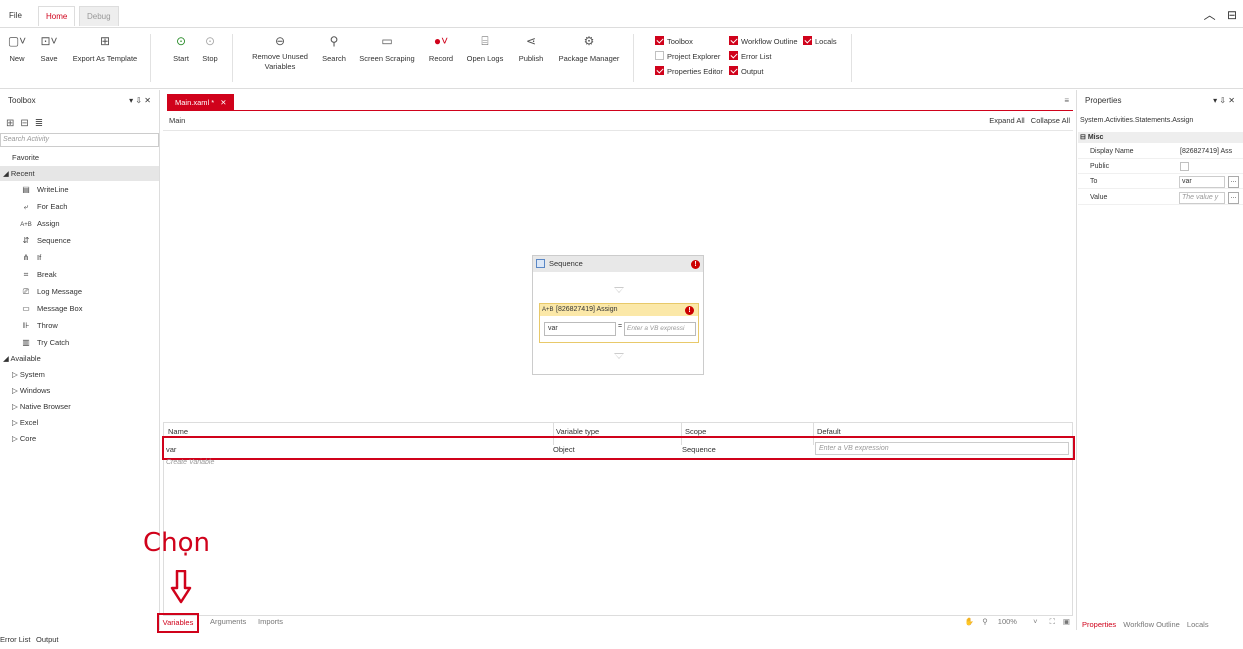  Describe the element at coordinates (79, 240) in the screenshot. I see `toolbox-item-sequence: ⇵ Sequence` at that location.